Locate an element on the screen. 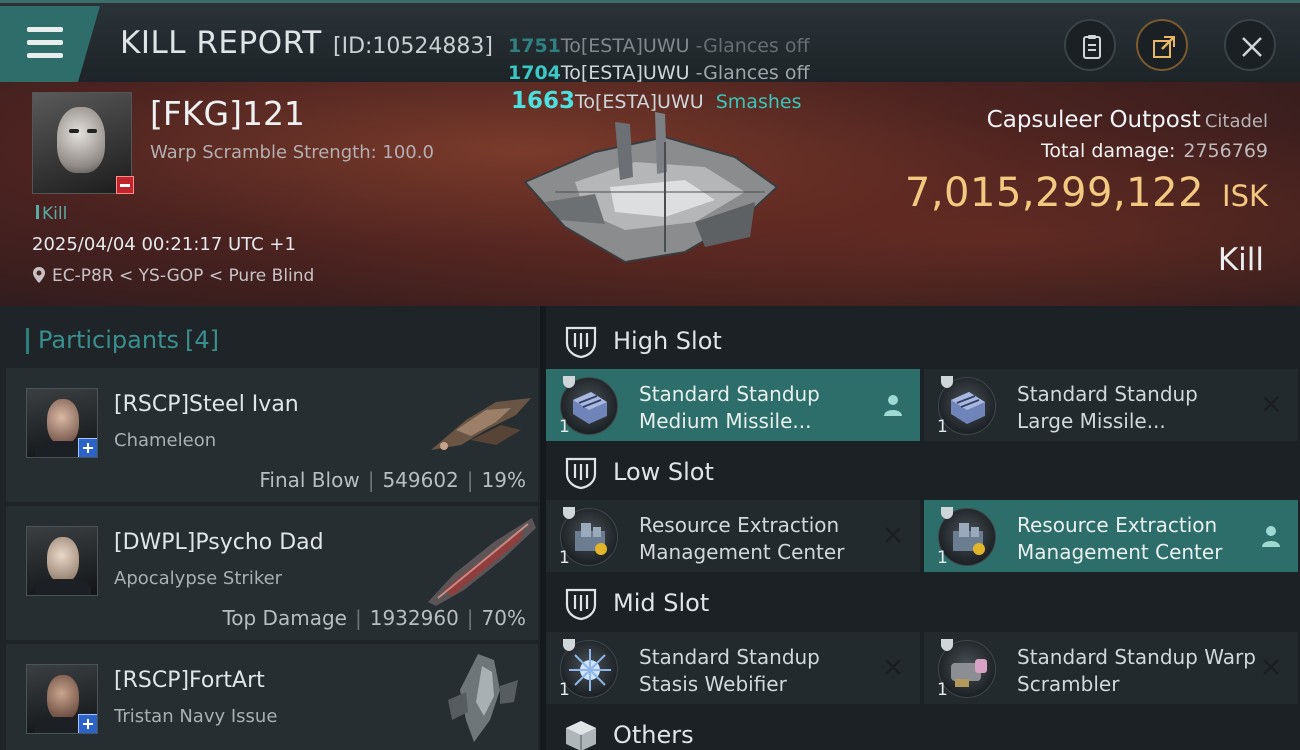 The width and height of the screenshot is (1300, 750). close-icon is located at coordinates (1252, 47).